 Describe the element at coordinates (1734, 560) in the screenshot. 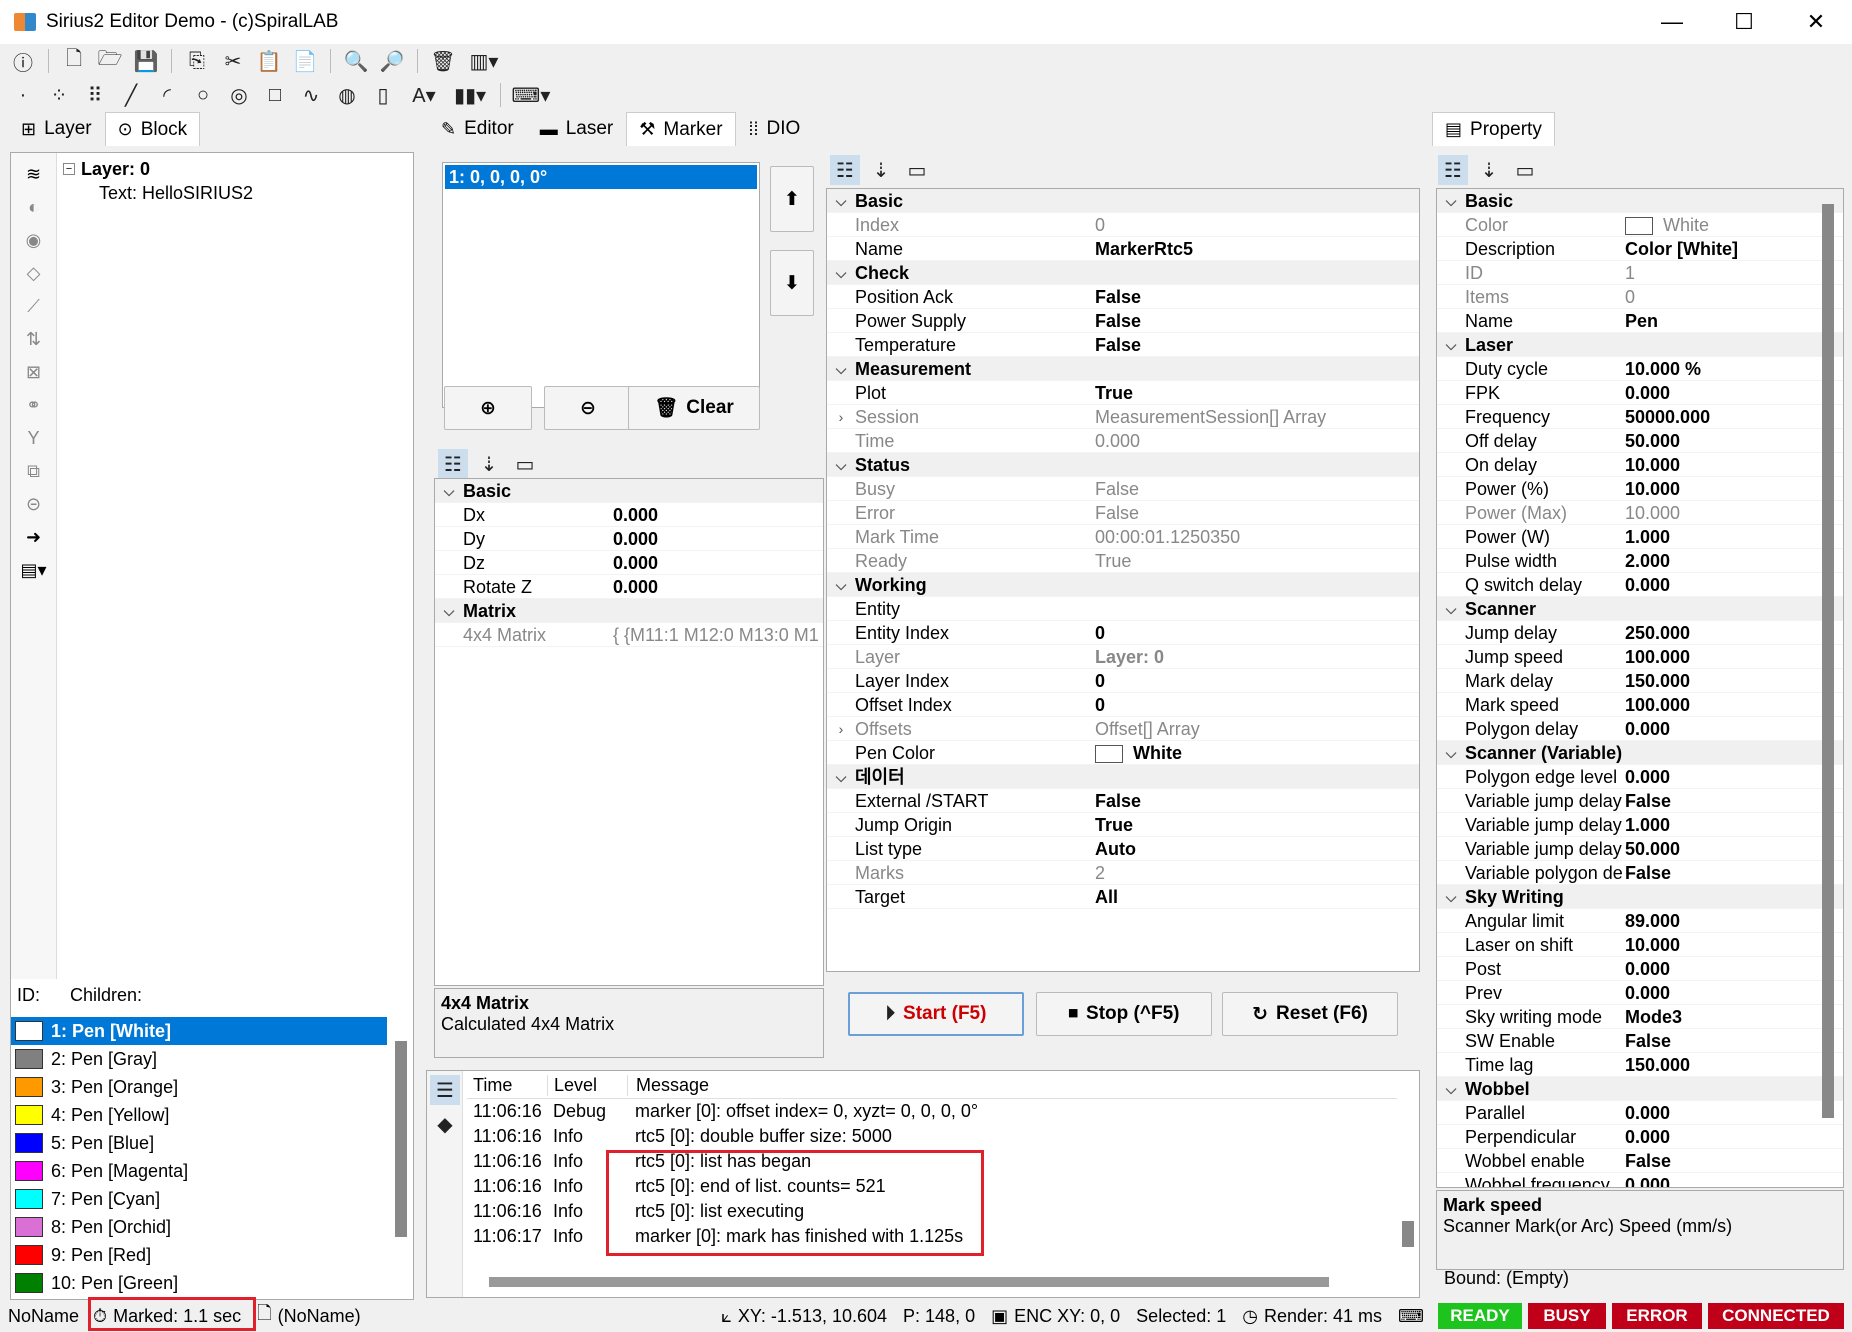

I see `property-value: 2.000` at that location.